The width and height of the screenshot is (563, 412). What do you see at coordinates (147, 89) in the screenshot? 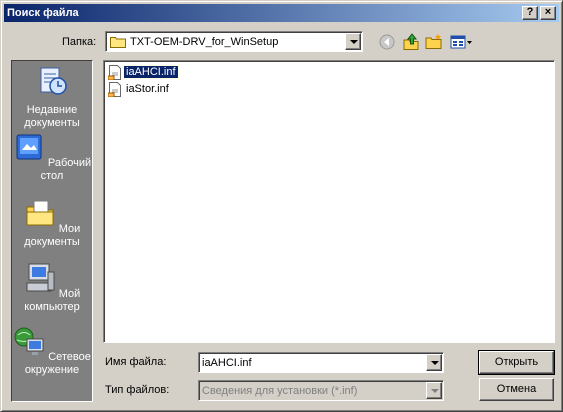
I see `file-name: iaStor.inf` at bounding box center [147, 89].